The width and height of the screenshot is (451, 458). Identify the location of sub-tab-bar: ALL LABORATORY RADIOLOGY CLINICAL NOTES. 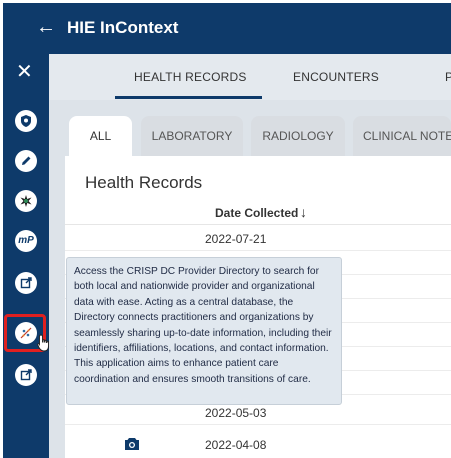
(258, 133).